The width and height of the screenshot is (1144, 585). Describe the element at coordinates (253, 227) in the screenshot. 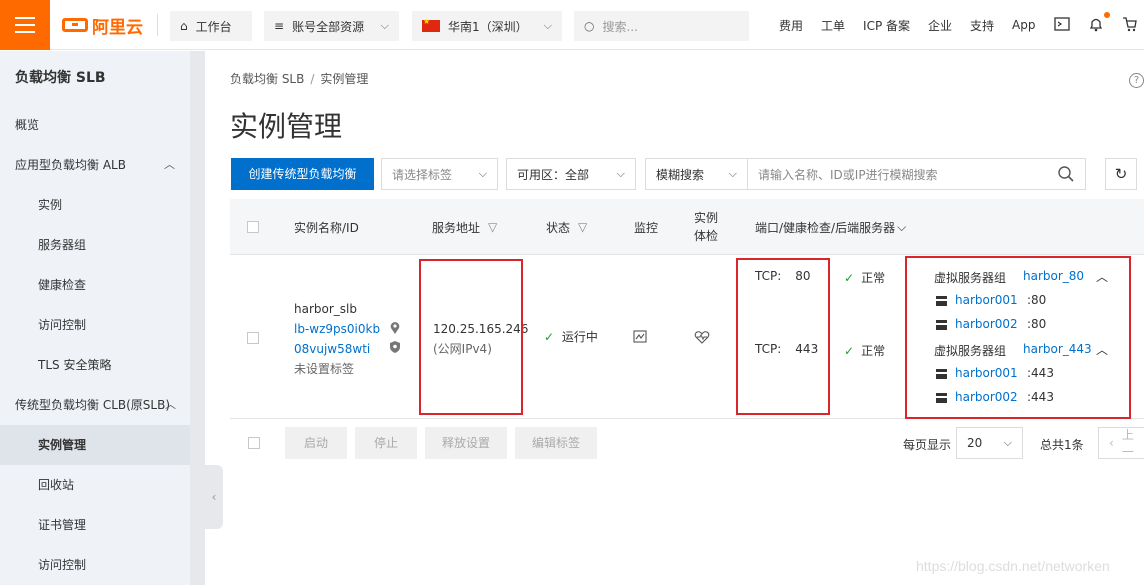

I see `select-all-checkbox` at that location.